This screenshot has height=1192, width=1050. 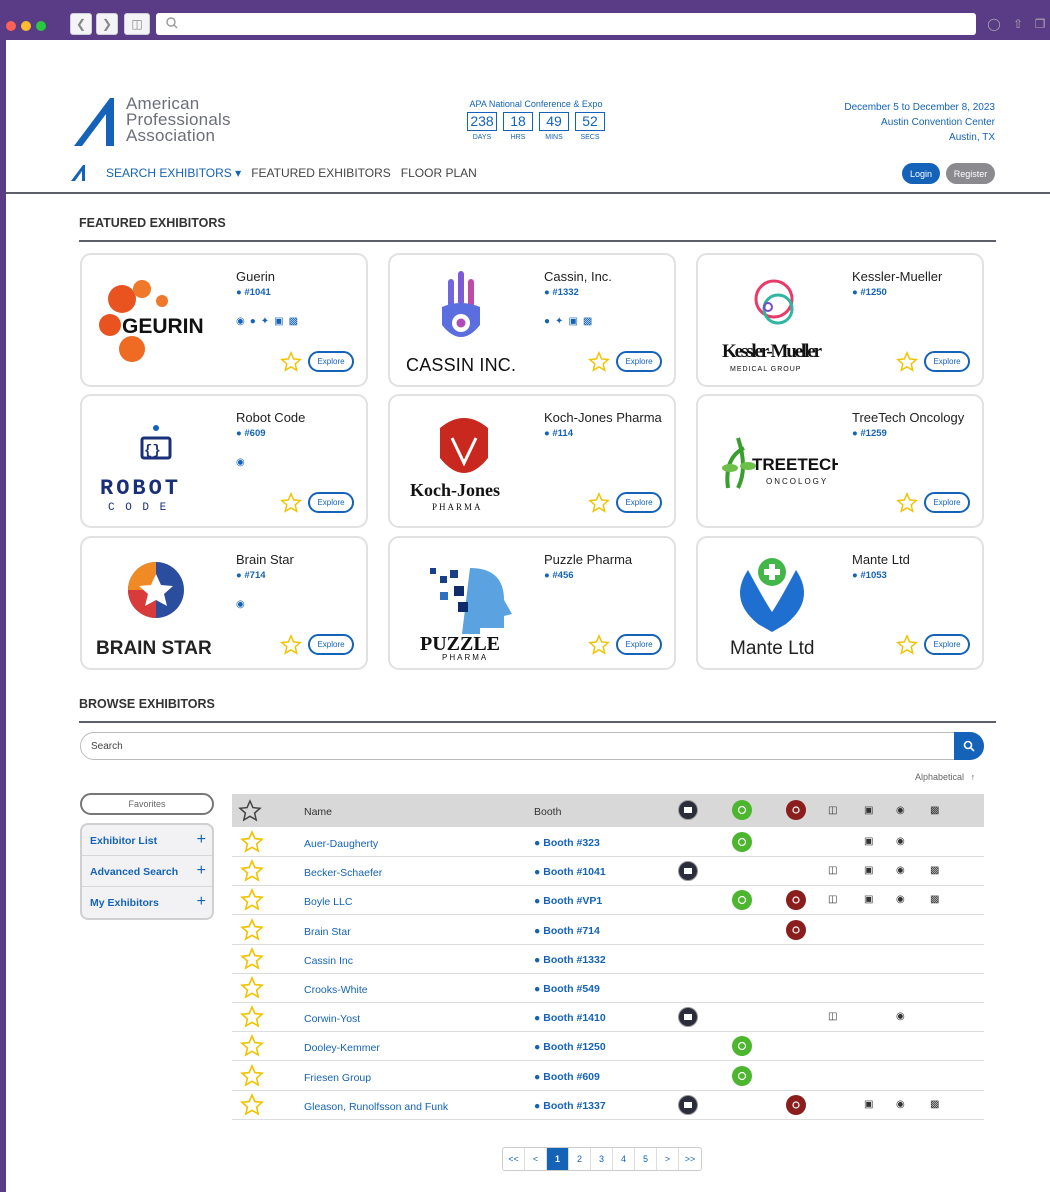 I want to click on page-link: 2, so click(x=580, y=1159).